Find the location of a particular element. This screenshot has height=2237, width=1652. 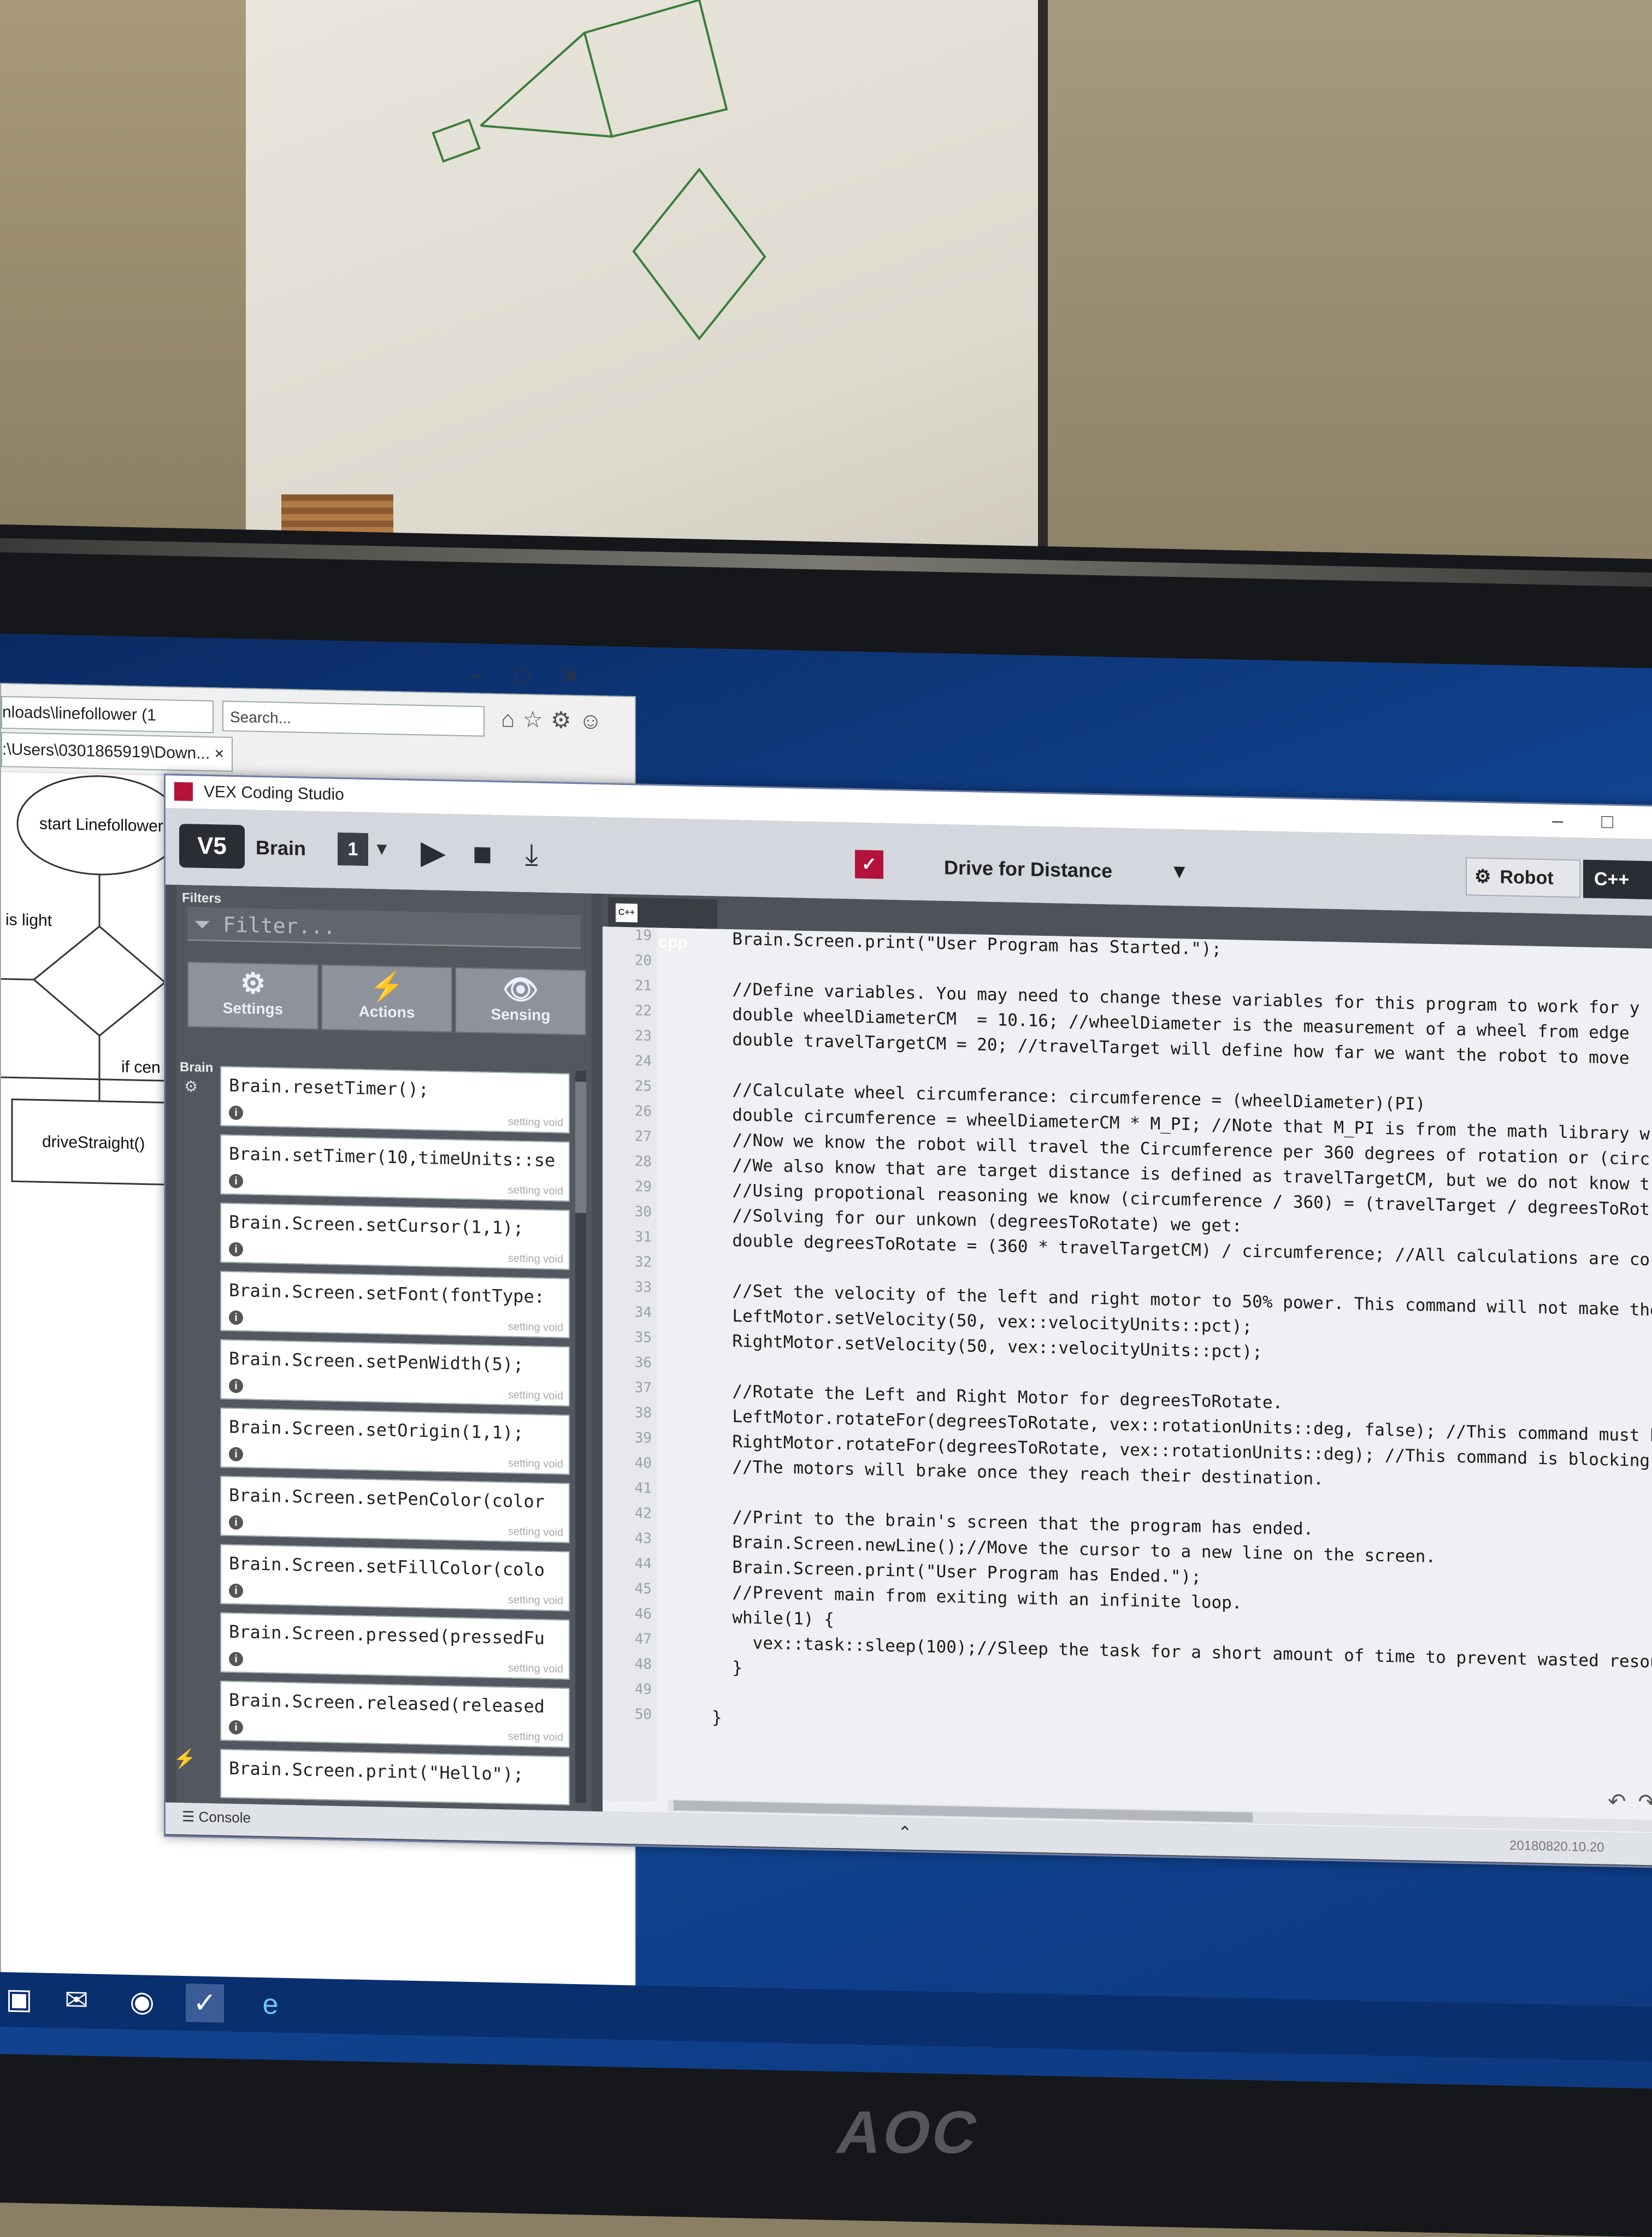

chrome-icon: ◉ is located at coordinates (142, 2001).